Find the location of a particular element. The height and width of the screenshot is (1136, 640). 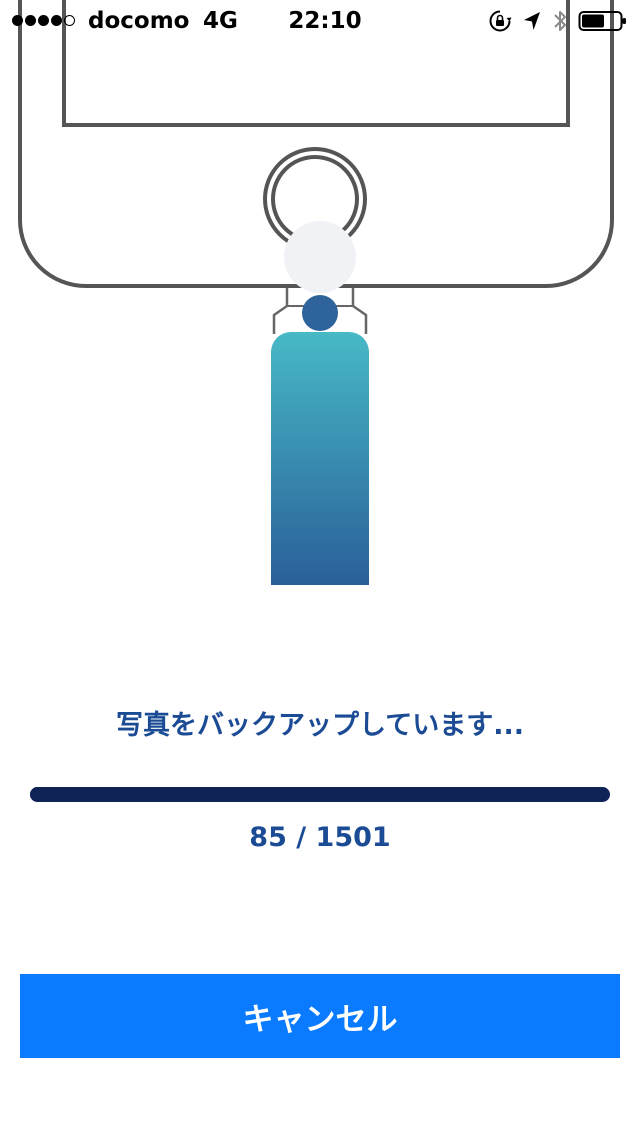

cancel-button: キャンセル is located at coordinates (320, 1016).